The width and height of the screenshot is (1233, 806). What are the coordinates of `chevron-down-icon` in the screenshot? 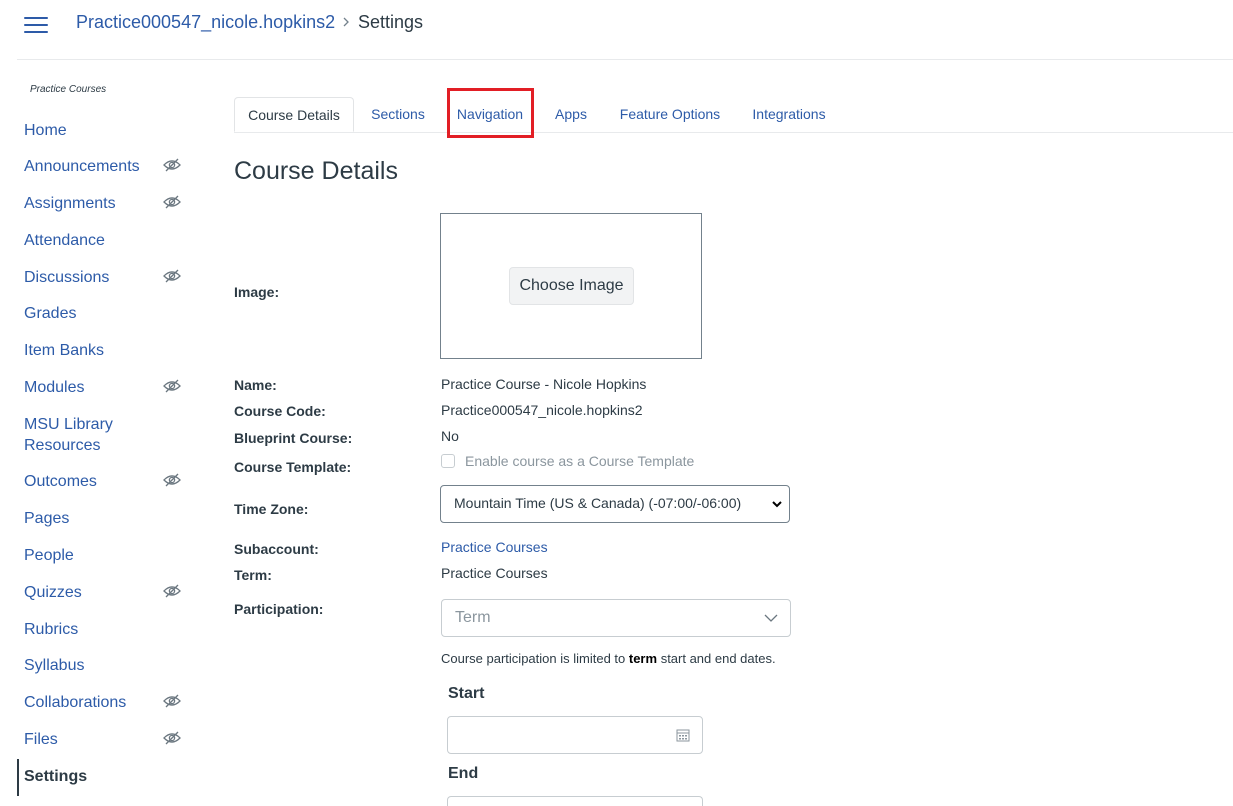 It's located at (771, 618).